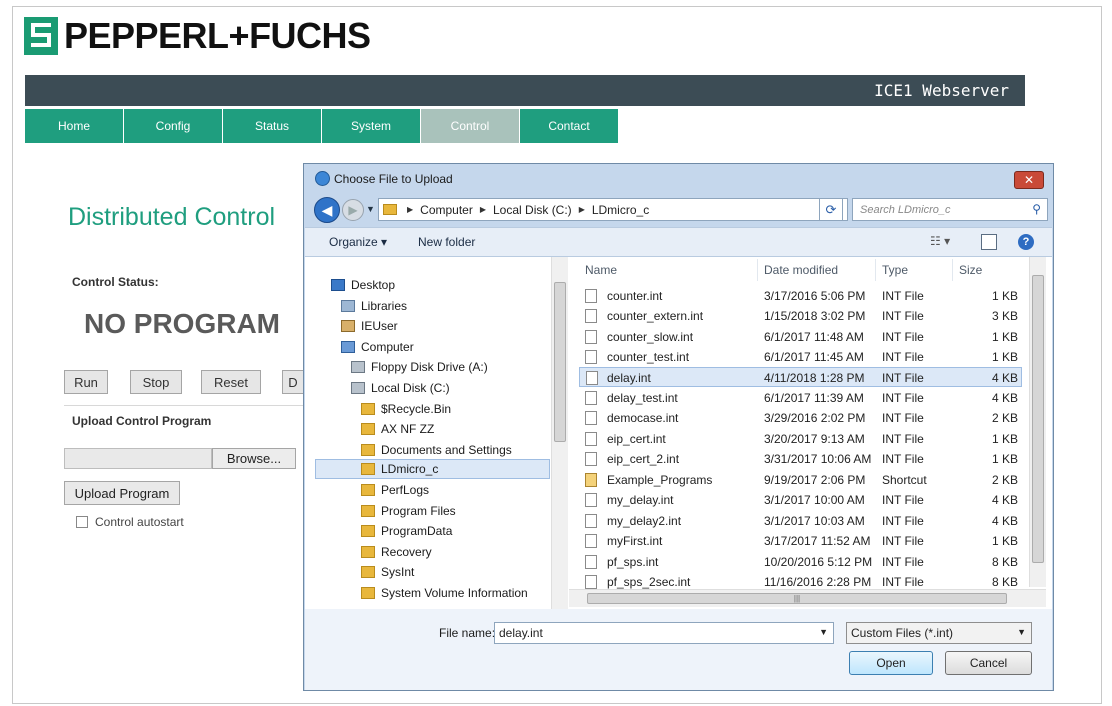 The image size is (1112, 706). Describe the element at coordinates (895, 270) in the screenshot. I see `column-type: Type` at that location.